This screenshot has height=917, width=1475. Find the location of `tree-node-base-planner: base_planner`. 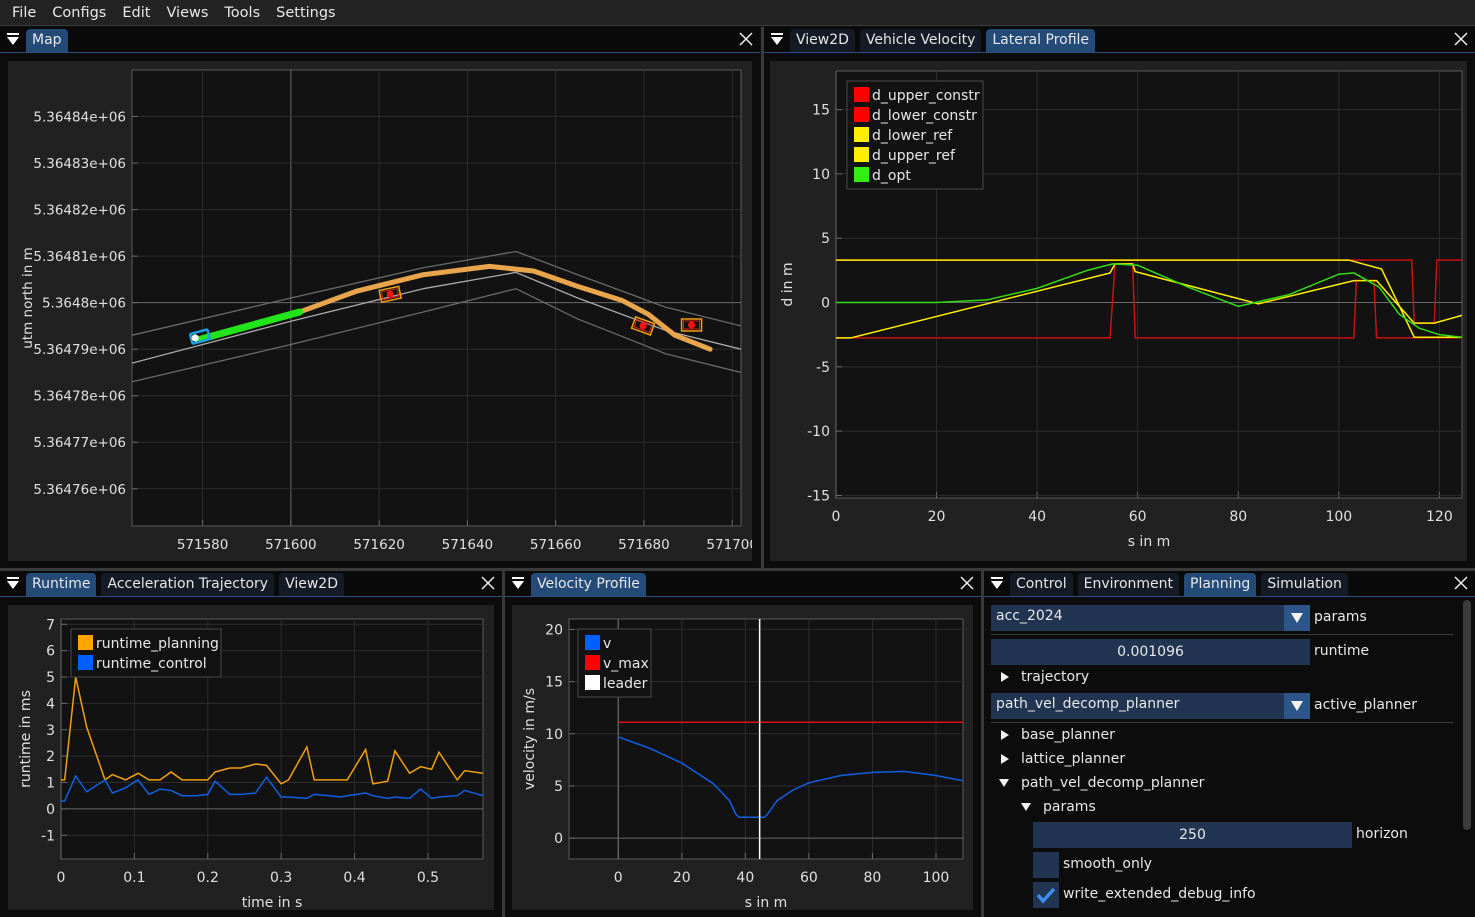

tree-node-base-planner: base_planner is located at coordinates (1058, 735).